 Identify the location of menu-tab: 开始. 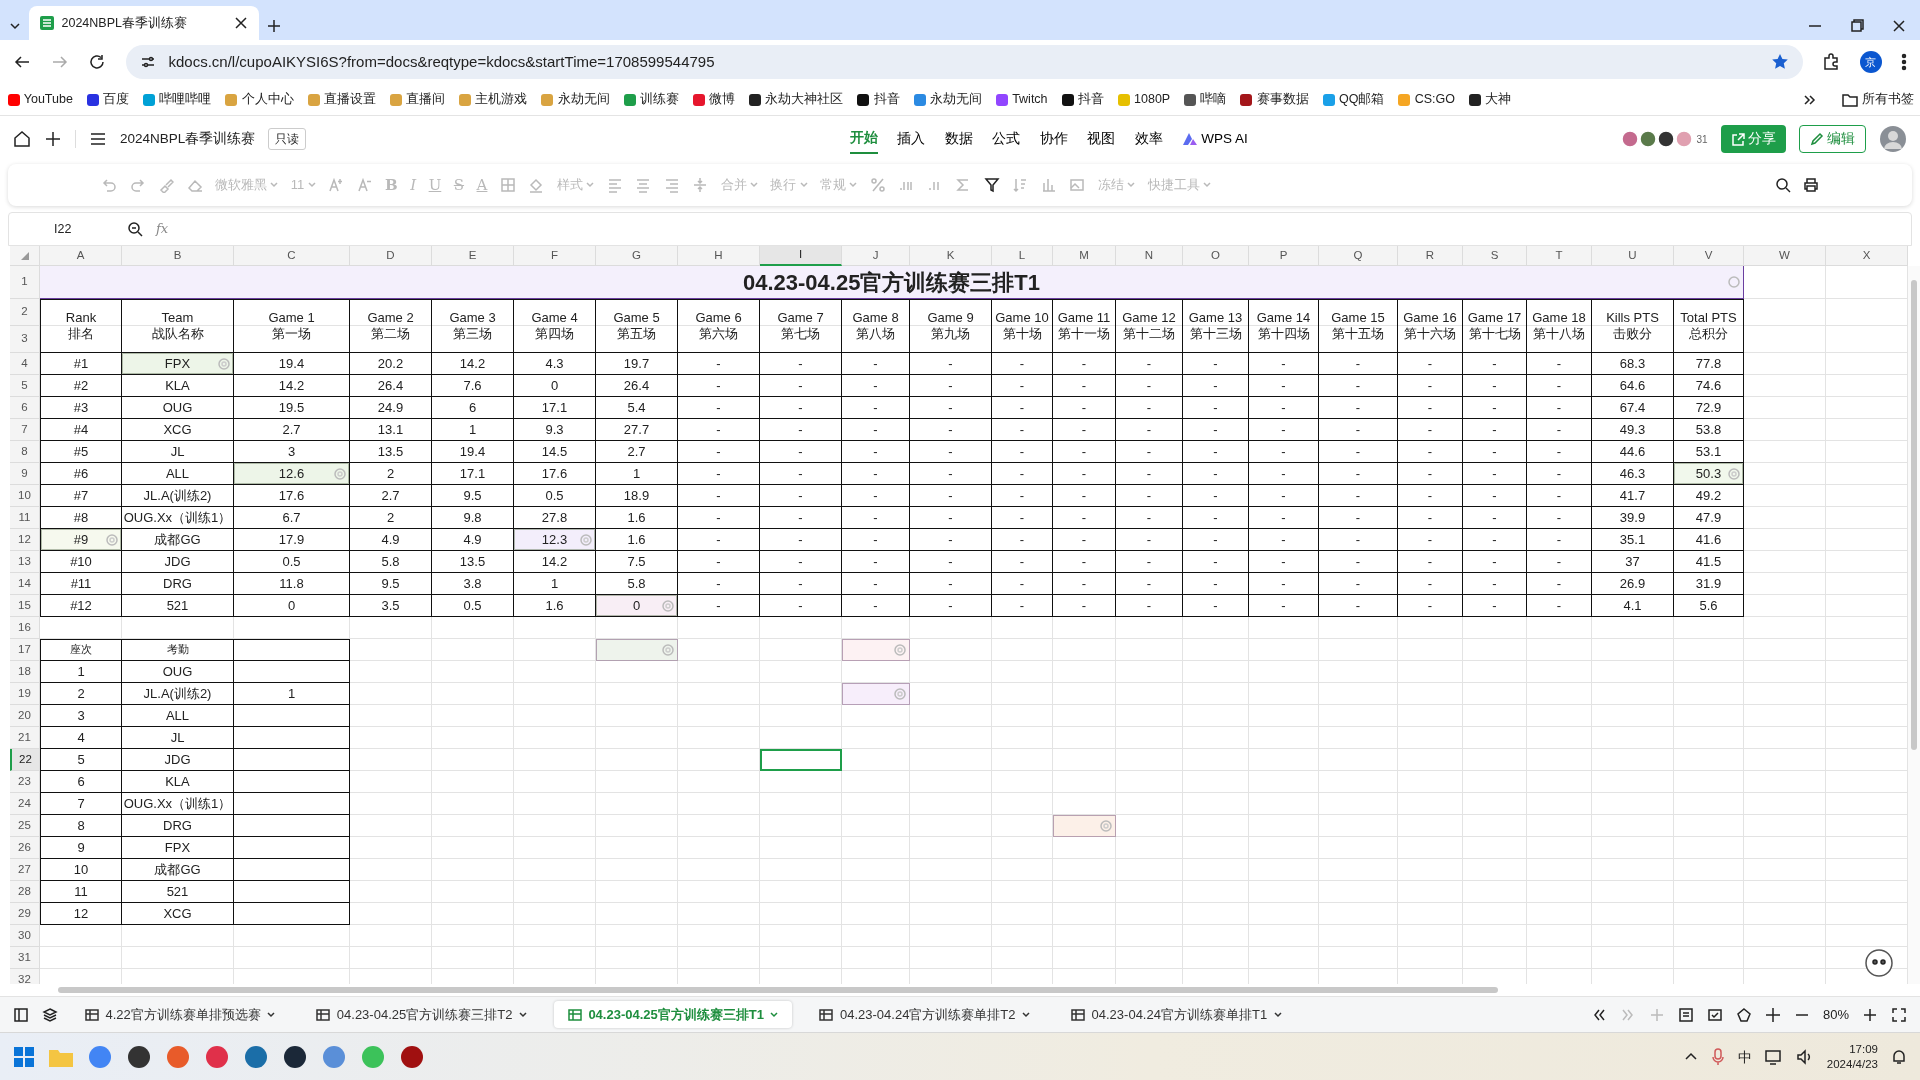
(863, 139).